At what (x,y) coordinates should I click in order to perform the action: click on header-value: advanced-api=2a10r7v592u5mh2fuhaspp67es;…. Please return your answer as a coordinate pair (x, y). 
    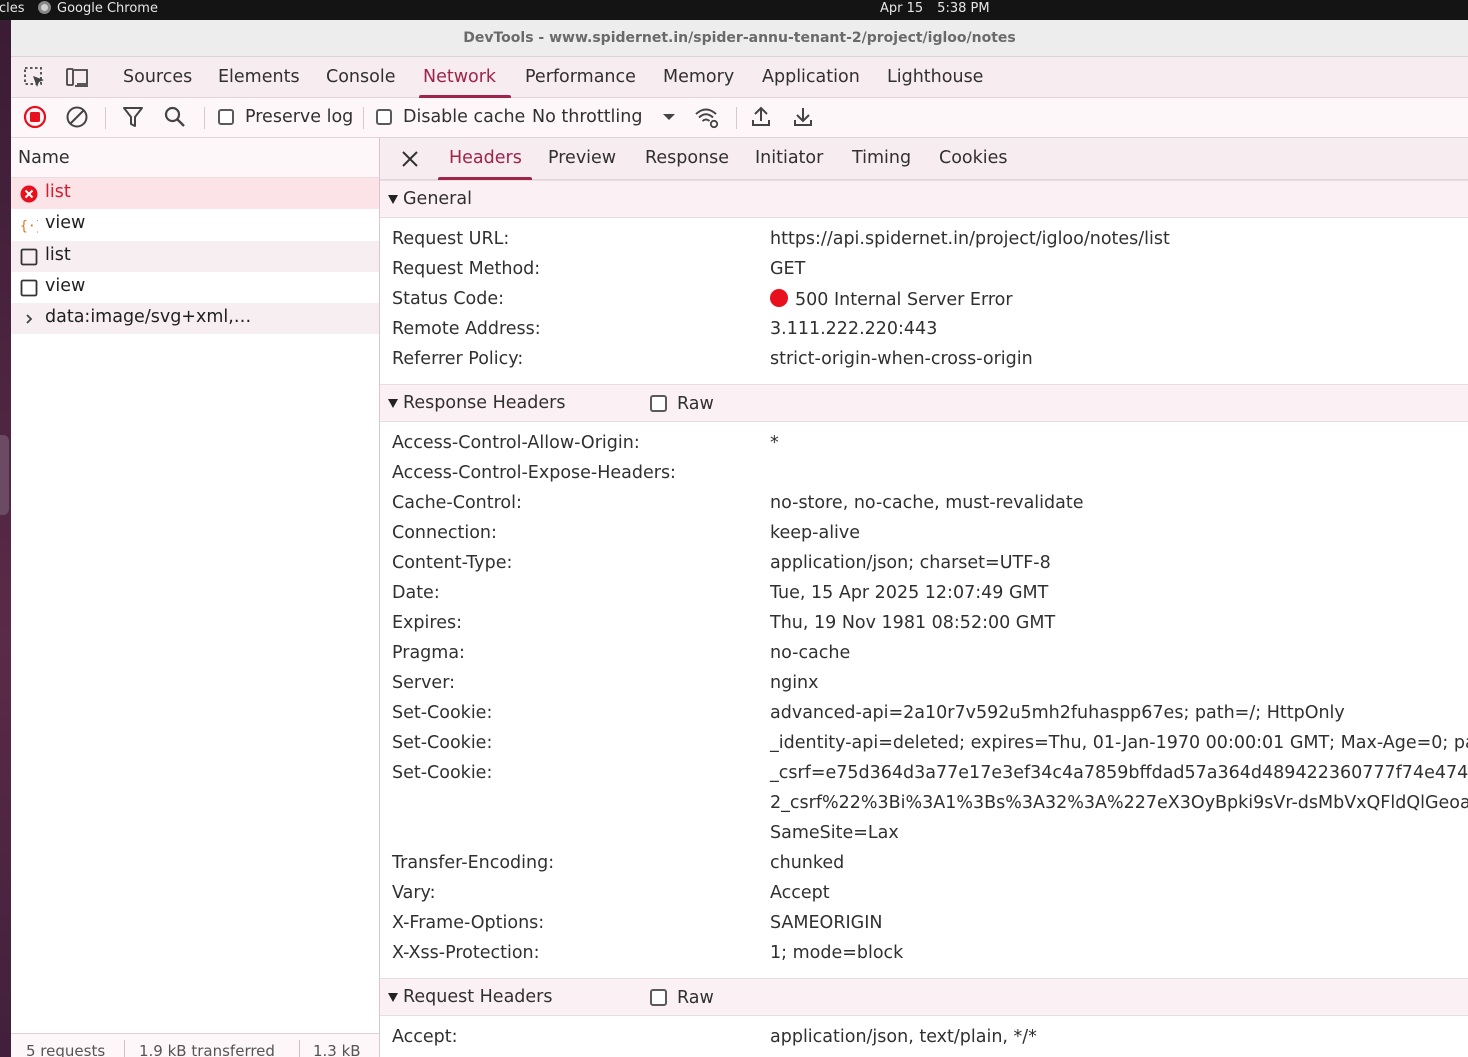
    Looking at the image, I should click on (1057, 713).